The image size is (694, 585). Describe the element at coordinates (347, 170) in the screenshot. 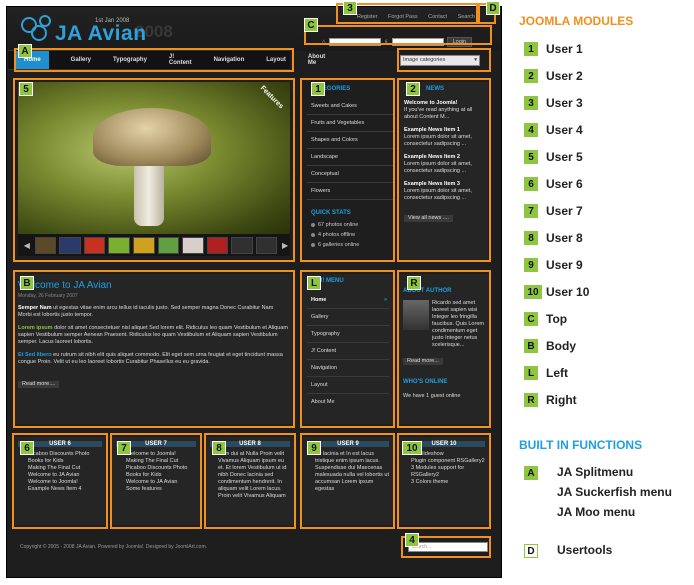

I see `callout-box-user1` at that location.